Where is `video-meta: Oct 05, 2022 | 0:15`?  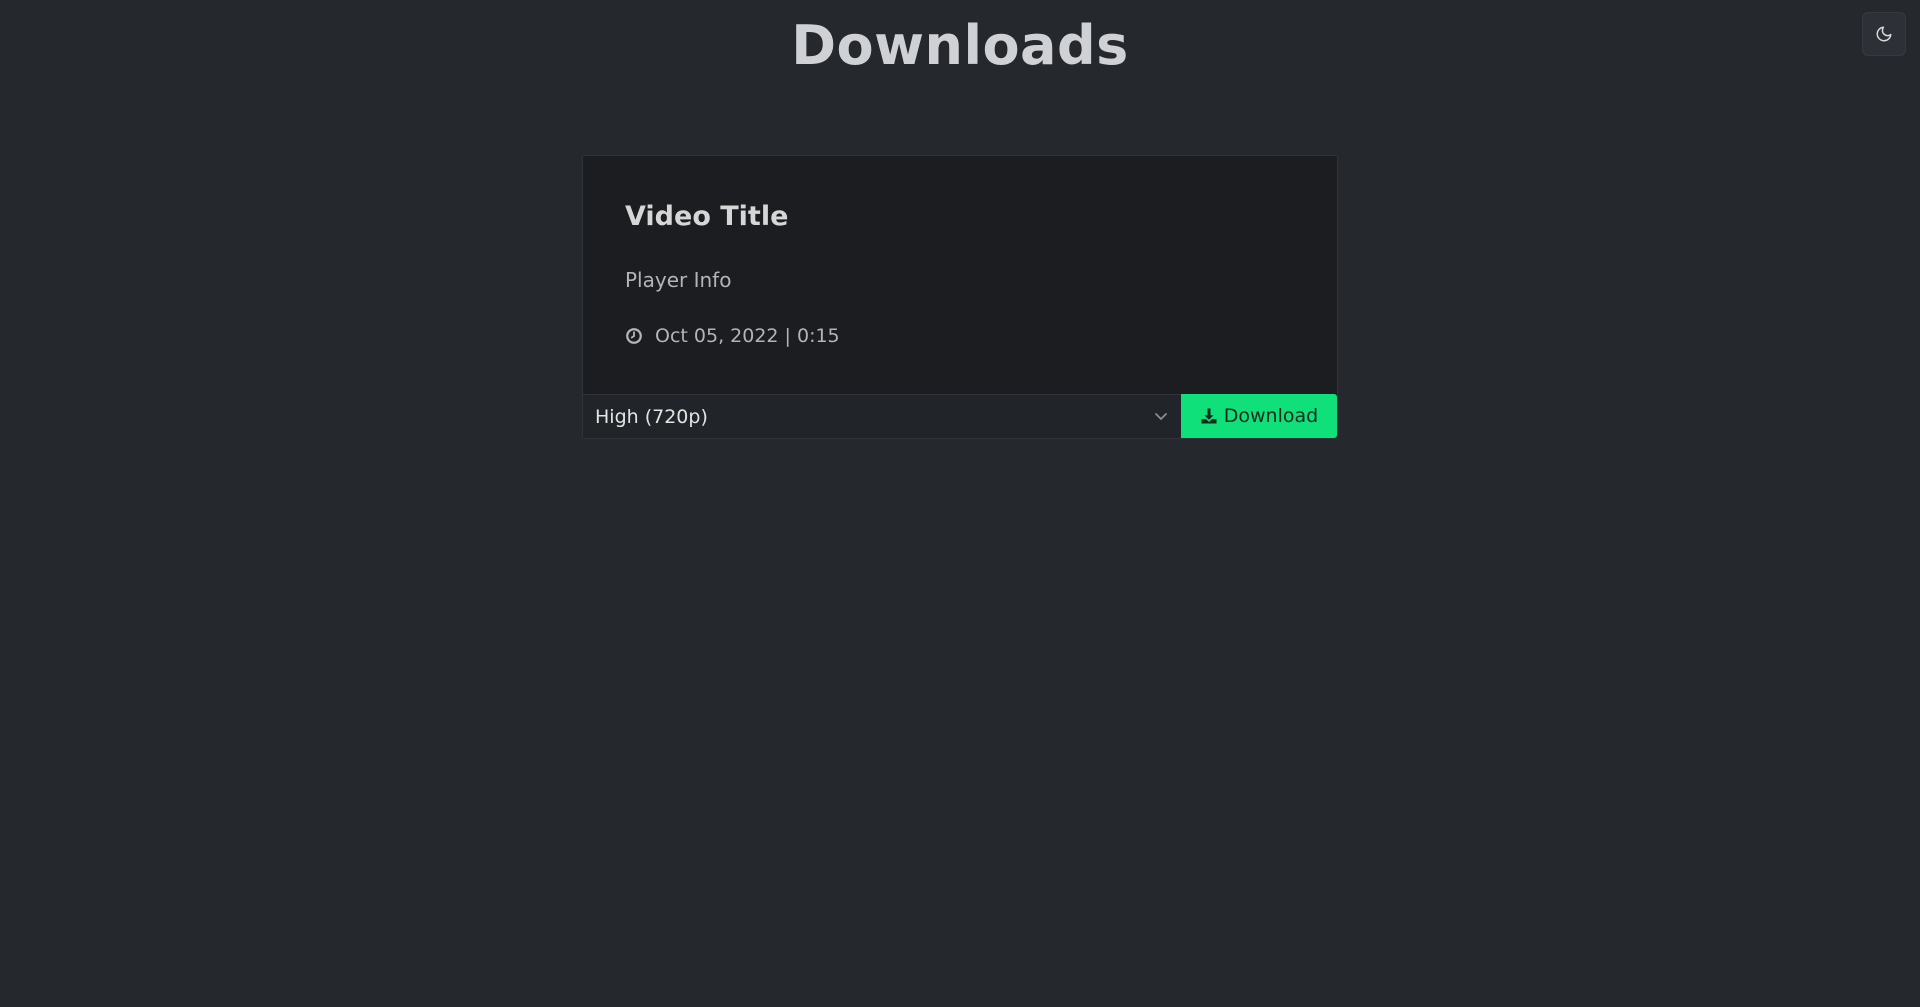
video-meta: Oct 05, 2022 | 0:15 is located at coordinates (732, 336).